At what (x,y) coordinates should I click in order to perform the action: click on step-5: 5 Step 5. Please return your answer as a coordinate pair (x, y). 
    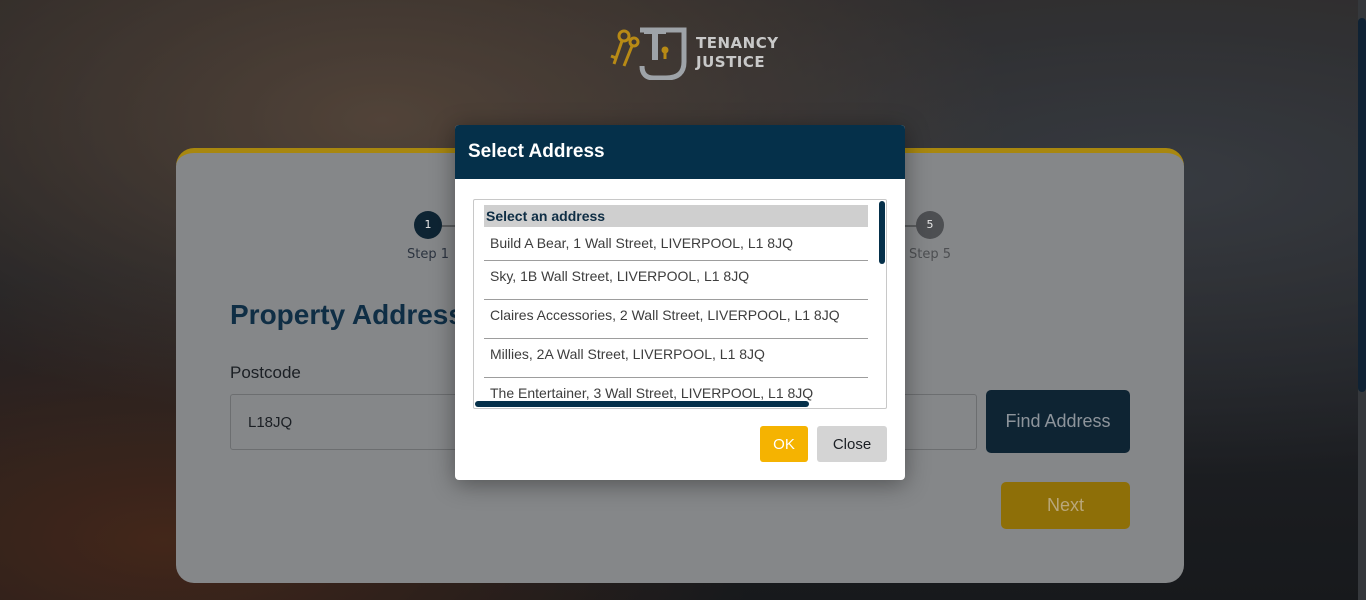
    Looking at the image, I should click on (930, 236).